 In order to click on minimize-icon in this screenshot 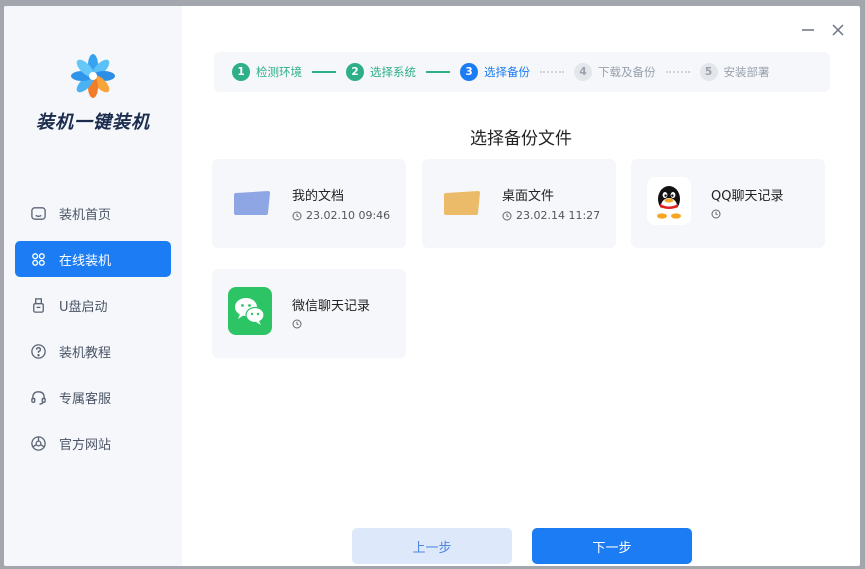, I will do `click(808, 30)`.